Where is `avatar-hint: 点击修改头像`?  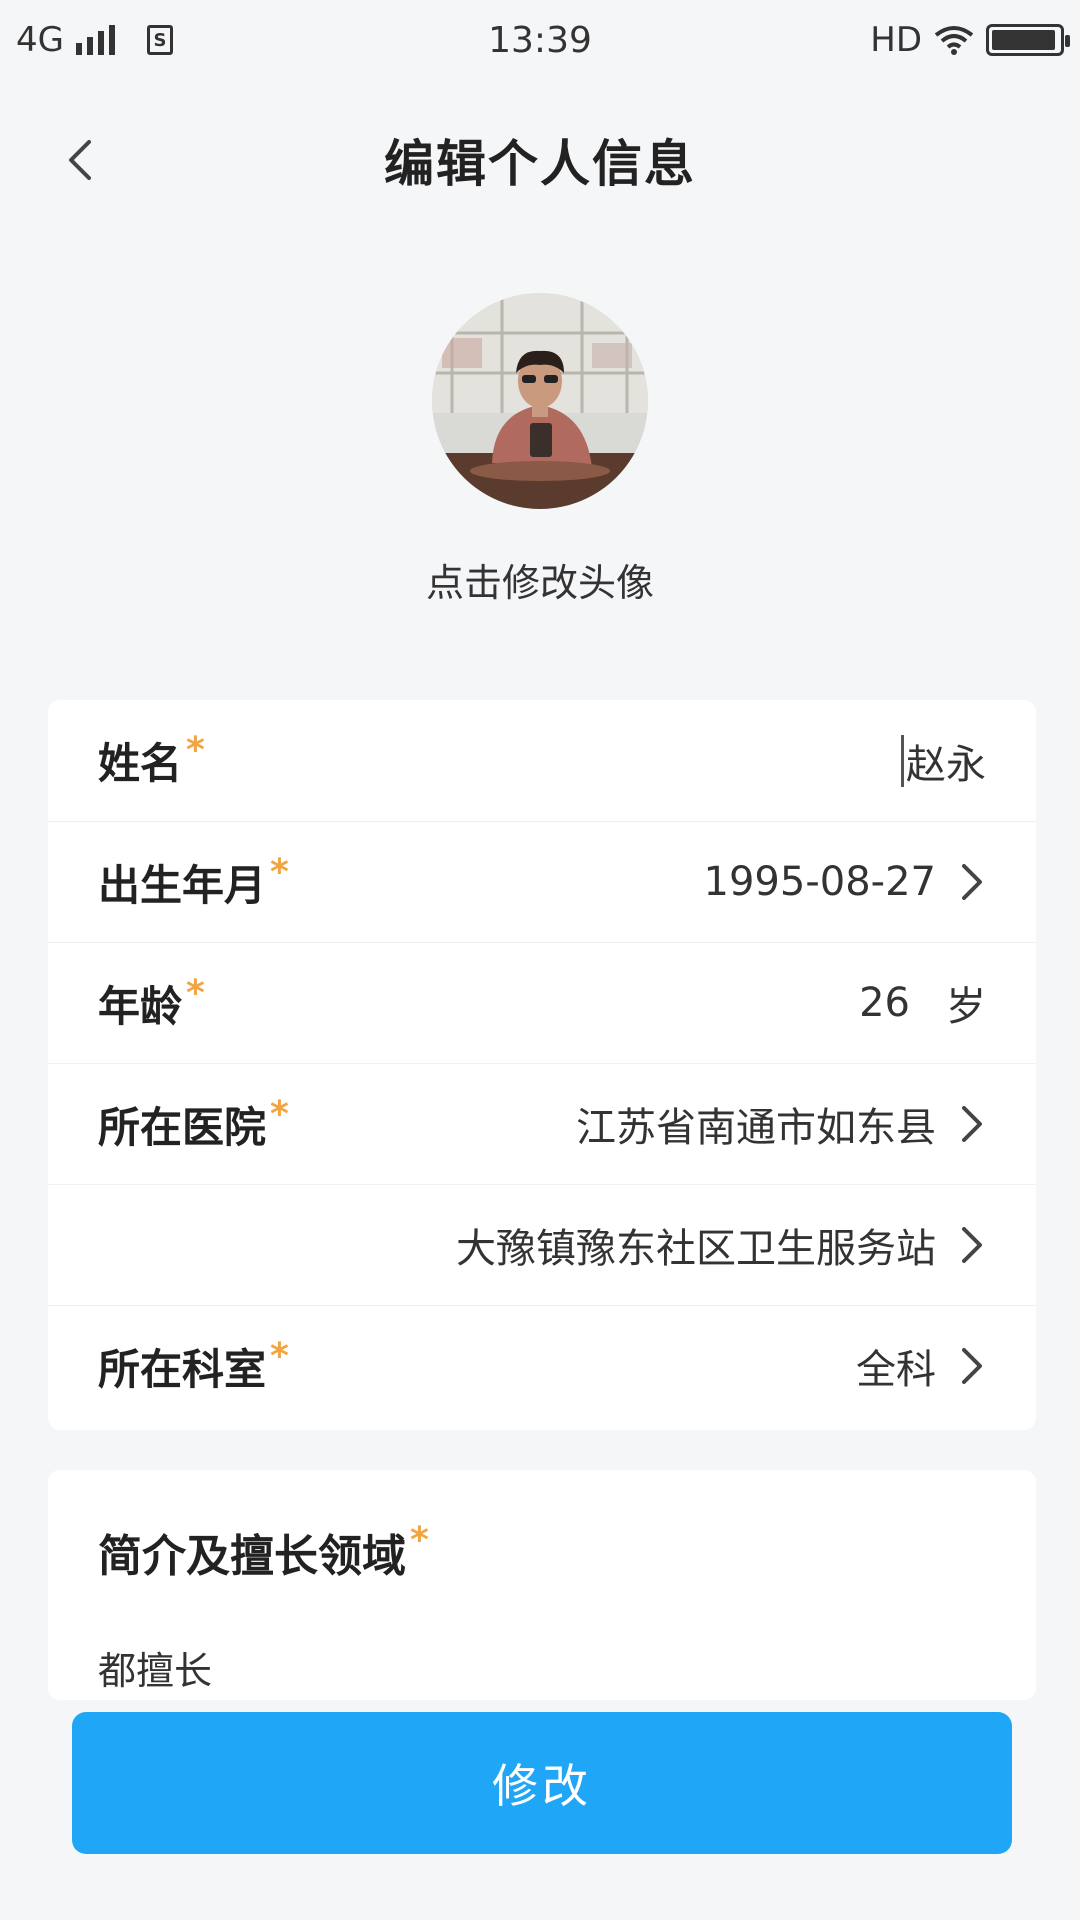
avatar-hint: 点击修改头像 is located at coordinates (540, 579).